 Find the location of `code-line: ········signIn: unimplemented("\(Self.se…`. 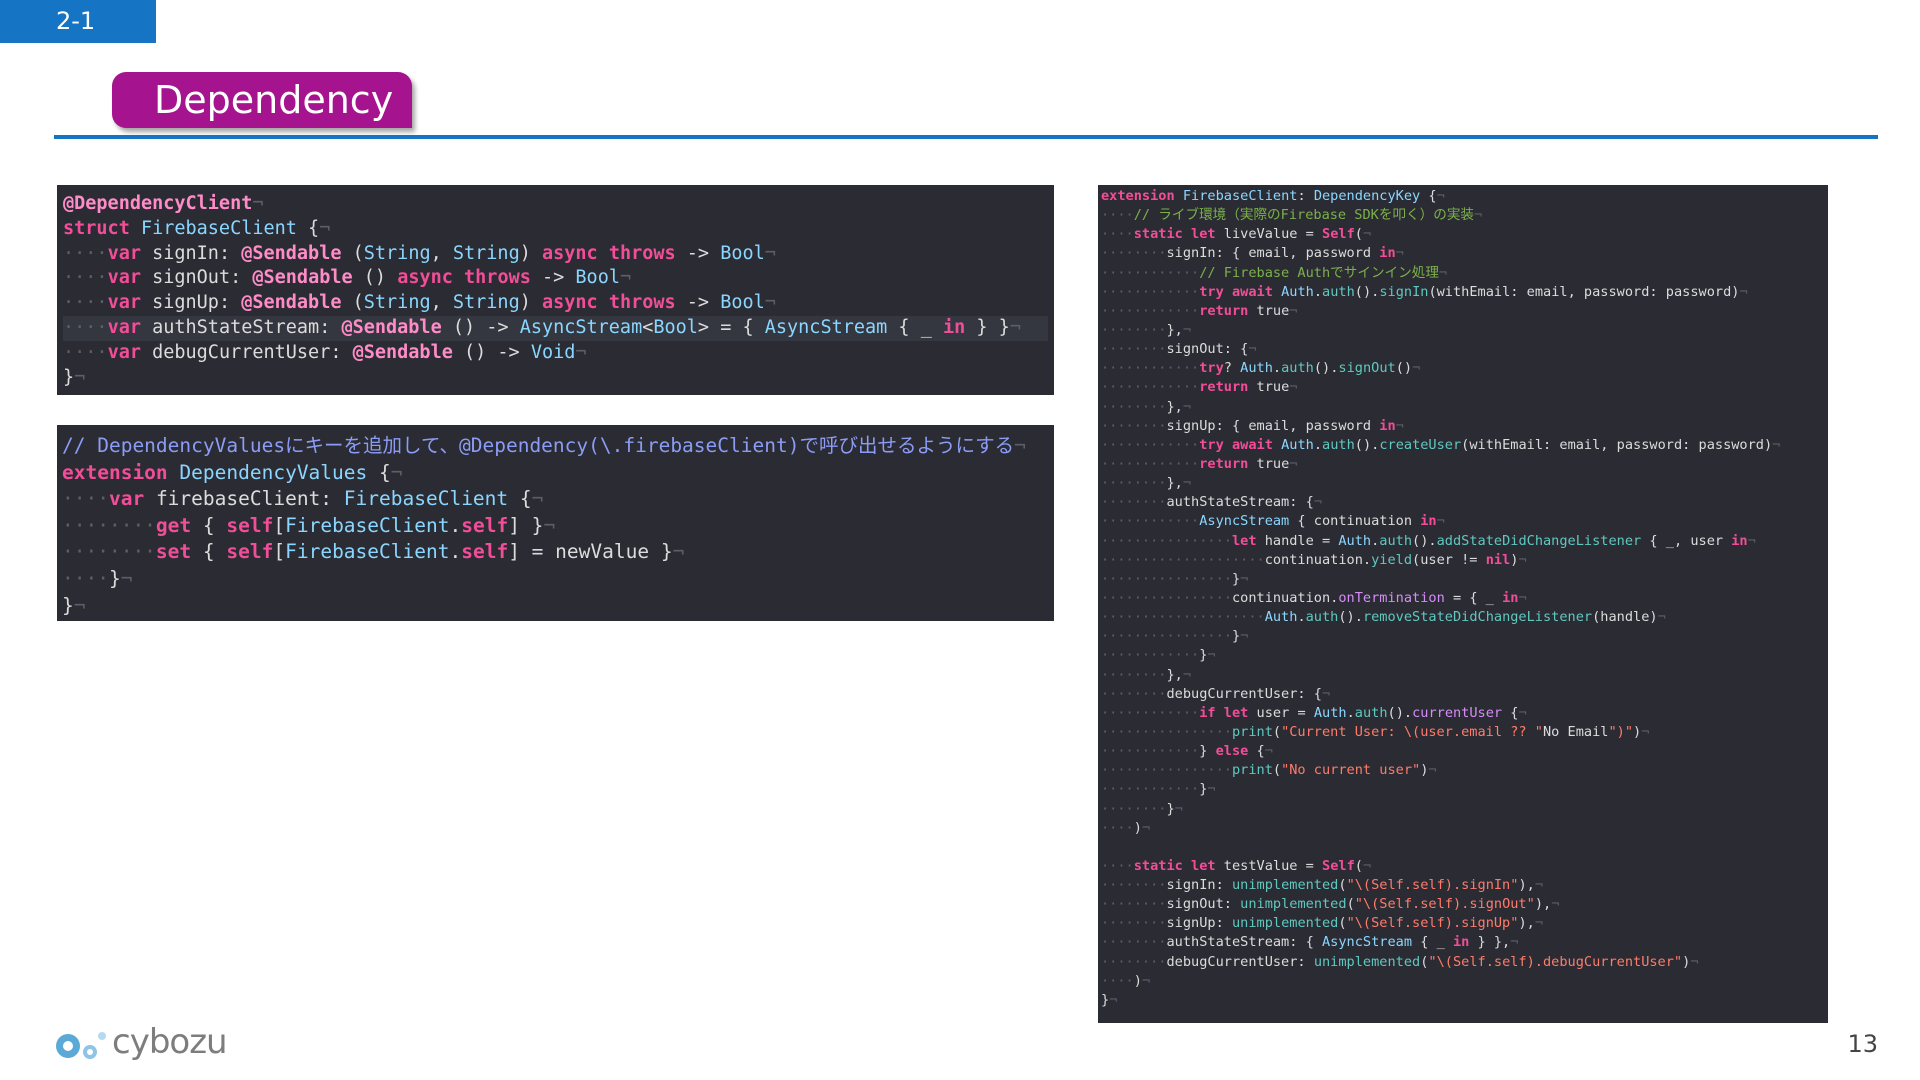

code-line: ········signIn: unimplemented("\(Self.se… is located at coordinates (1322, 885).